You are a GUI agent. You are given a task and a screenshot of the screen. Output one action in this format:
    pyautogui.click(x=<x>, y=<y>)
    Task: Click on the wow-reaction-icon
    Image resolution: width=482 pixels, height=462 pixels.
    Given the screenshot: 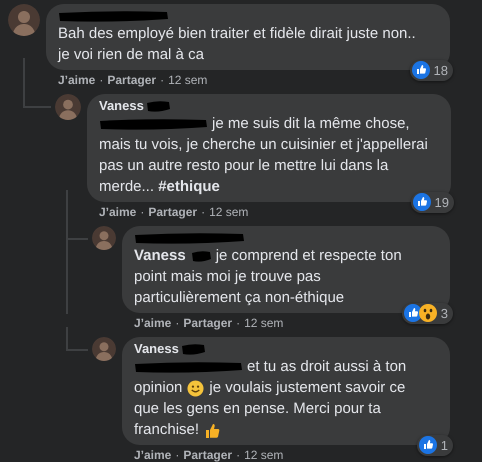 What is the action you would take?
    pyautogui.click(x=427, y=313)
    